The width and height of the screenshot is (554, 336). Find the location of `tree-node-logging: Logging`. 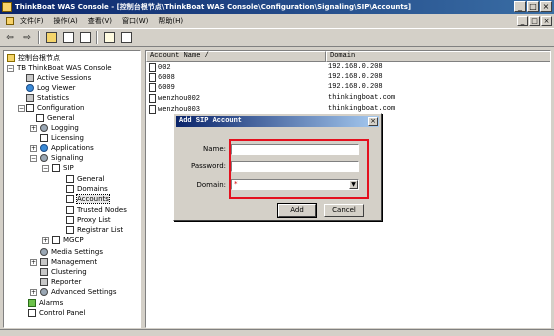

tree-node-logging: Logging is located at coordinates (59, 128).